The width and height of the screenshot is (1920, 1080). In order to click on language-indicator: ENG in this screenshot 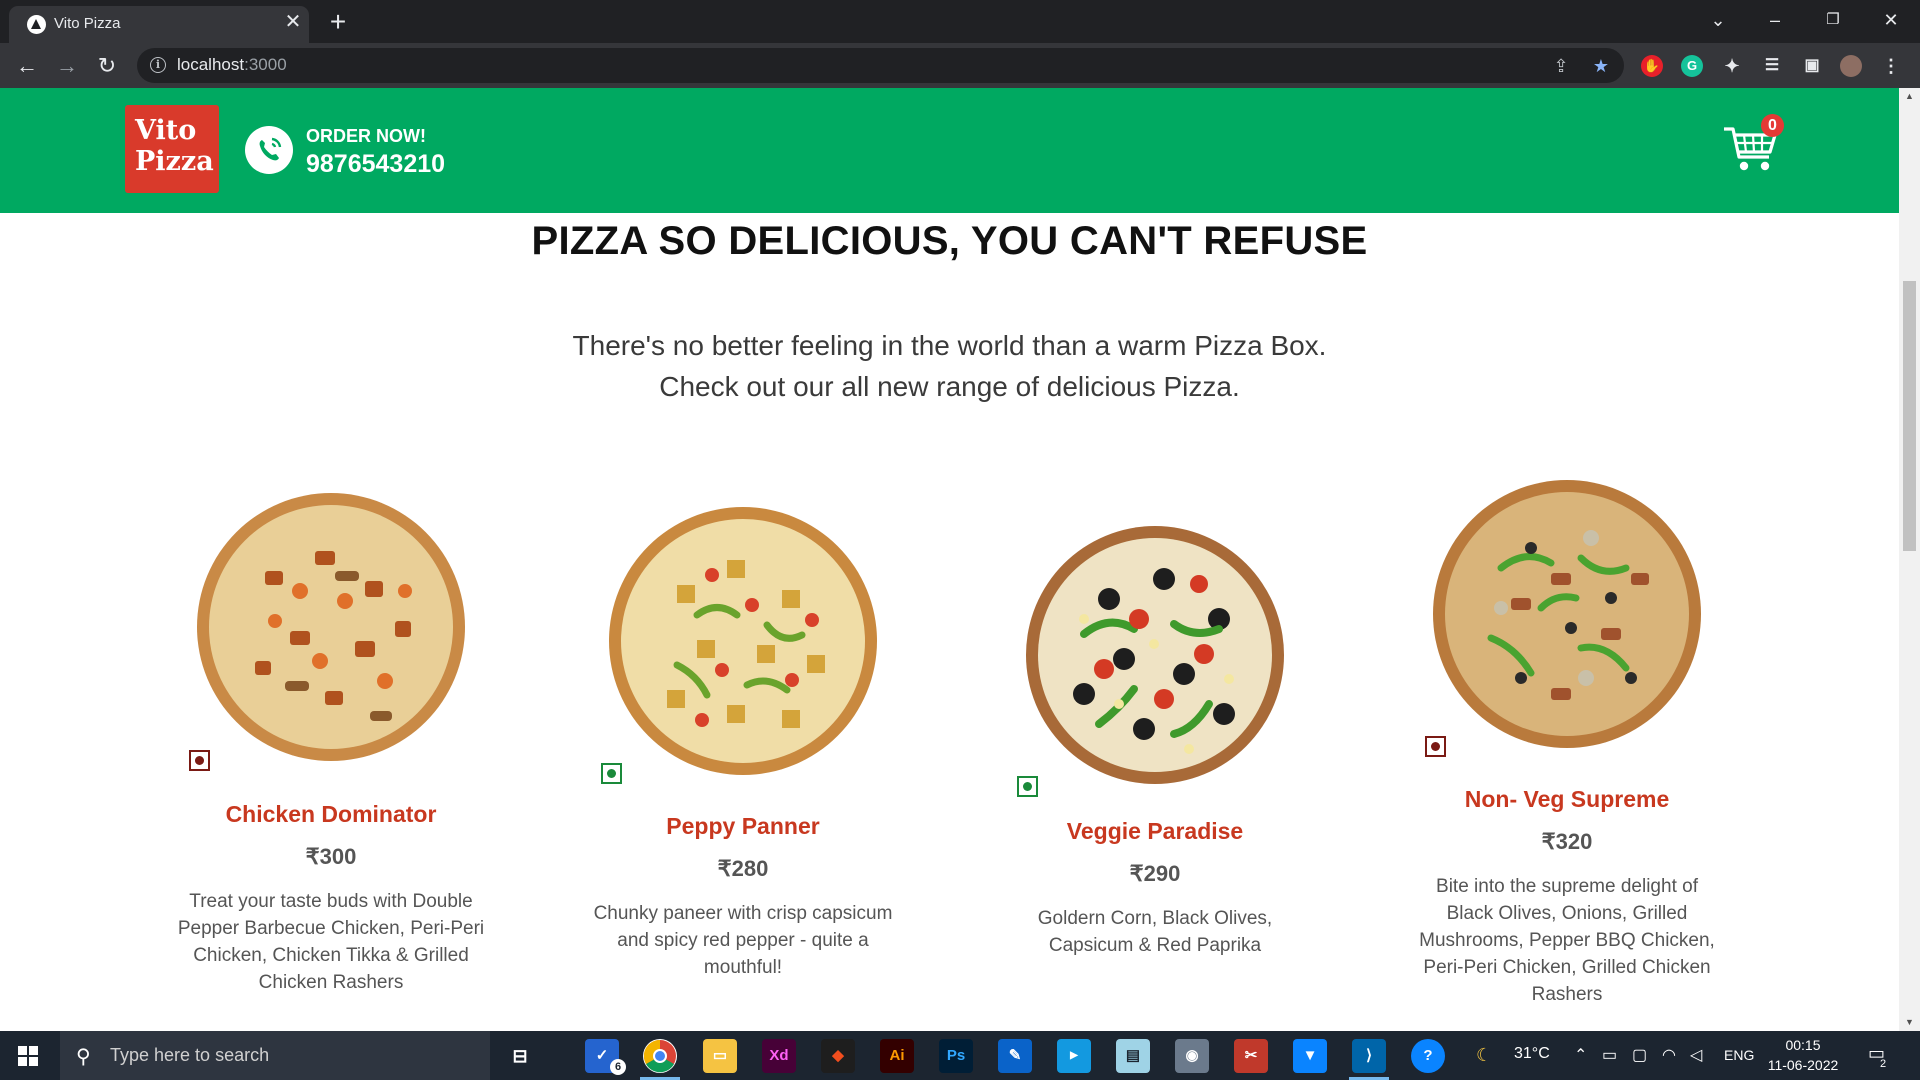, I will do `click(1739, 1055)`.